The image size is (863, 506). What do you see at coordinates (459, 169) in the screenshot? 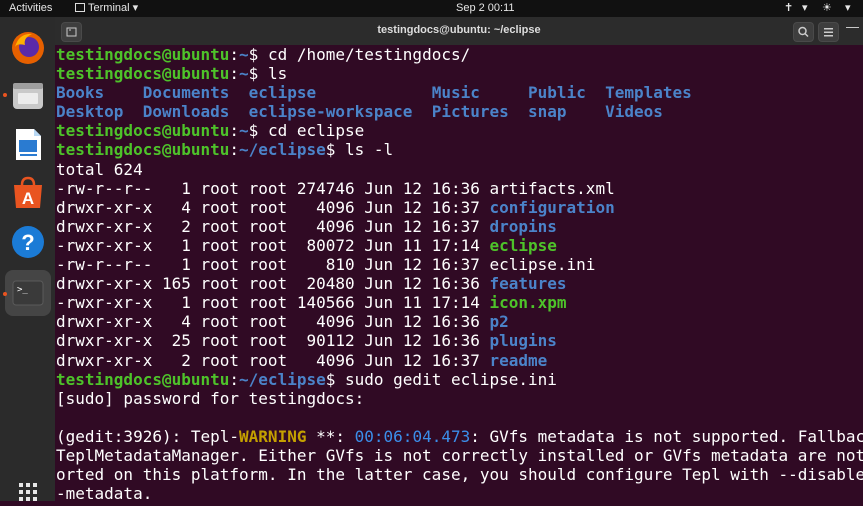
I see `terminal-line: total 624` at bounding box center [459, 169].